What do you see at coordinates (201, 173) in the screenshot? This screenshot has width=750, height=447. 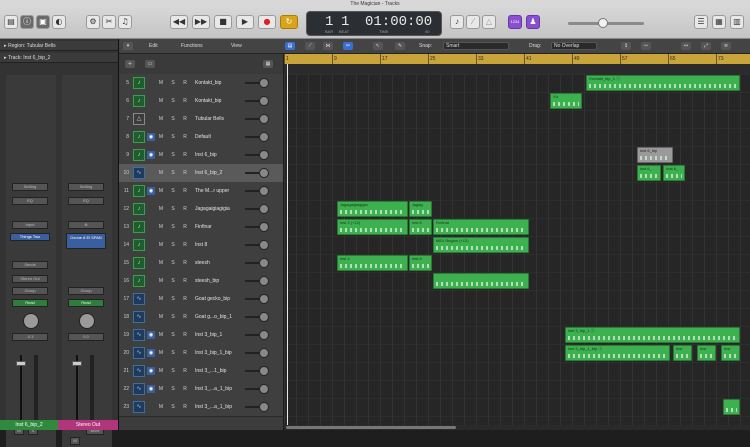 I see `track-row: 10 ∿ M S R Inst 6_bip_2` at bounding box center [201, 173].